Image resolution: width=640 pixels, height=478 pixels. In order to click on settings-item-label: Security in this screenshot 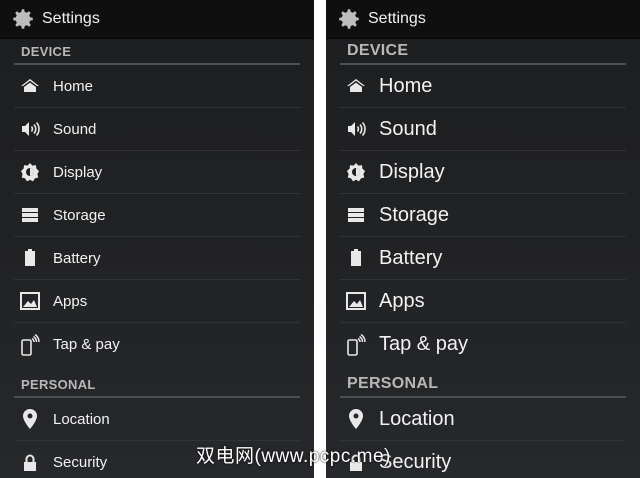, I will do `click(80, 462)`.